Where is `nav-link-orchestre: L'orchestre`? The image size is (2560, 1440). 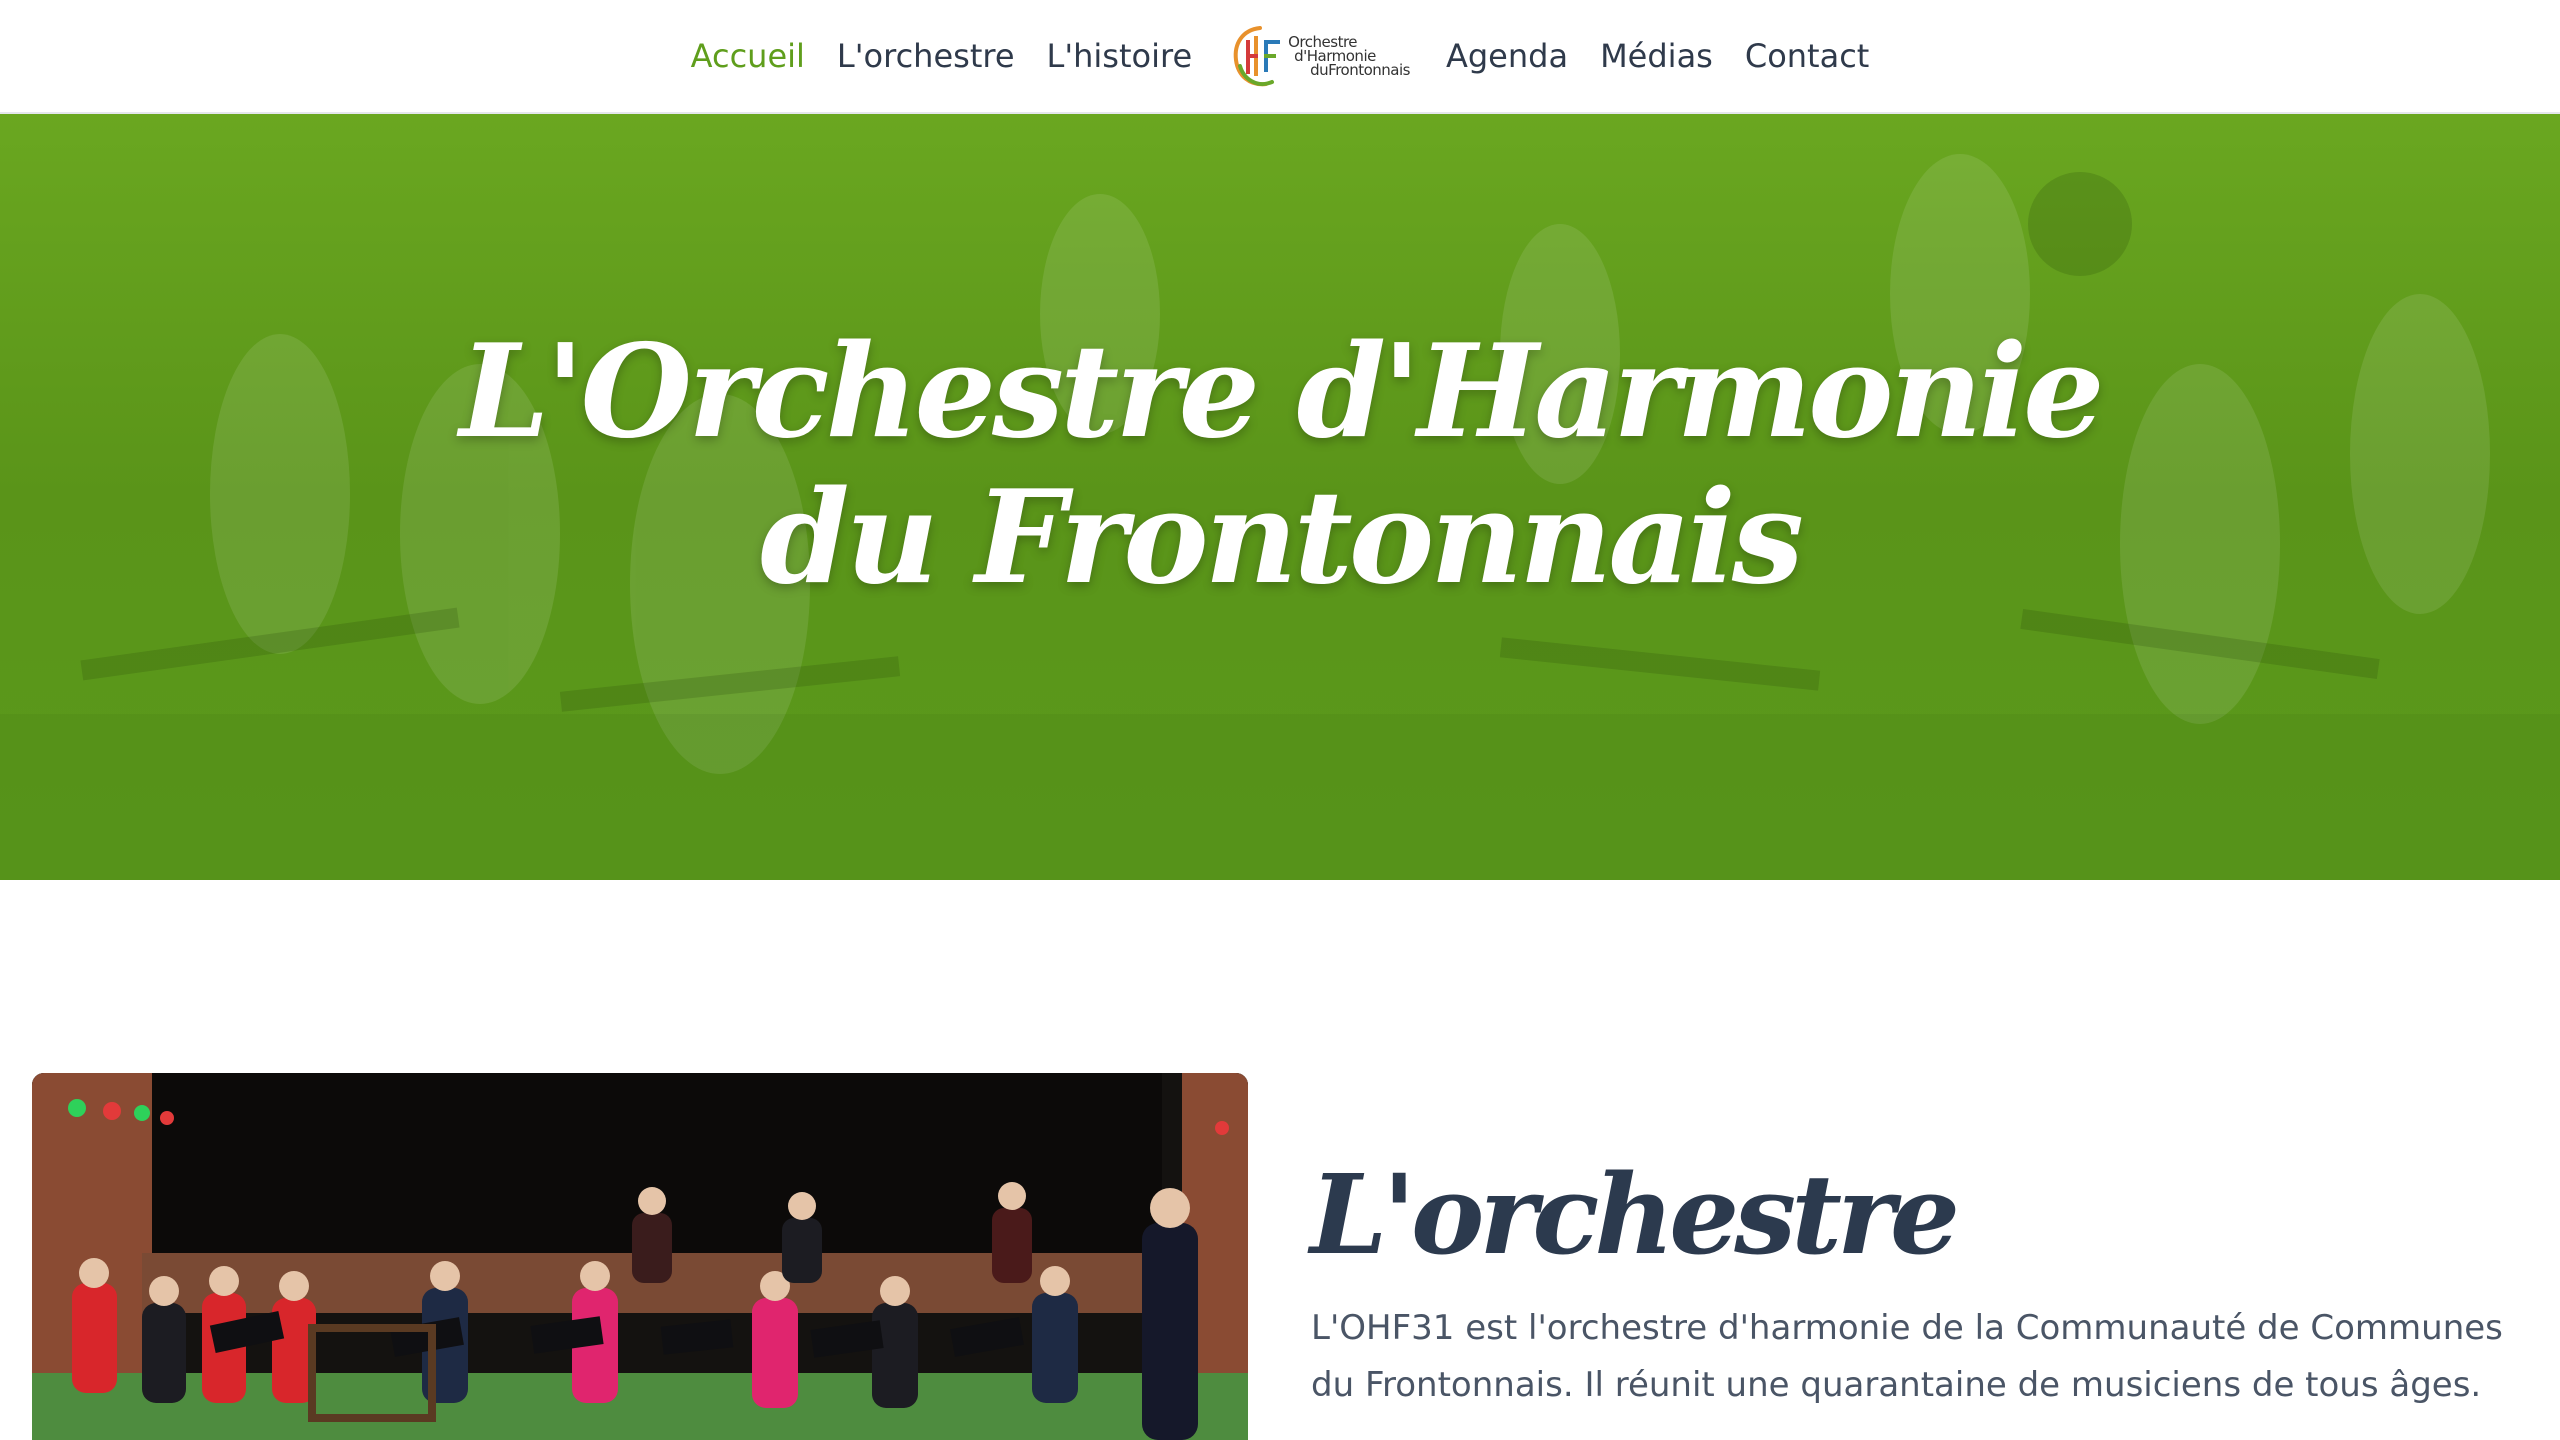 nav-link-orchestre: L'orchestre is located at coordinates (926, 56).